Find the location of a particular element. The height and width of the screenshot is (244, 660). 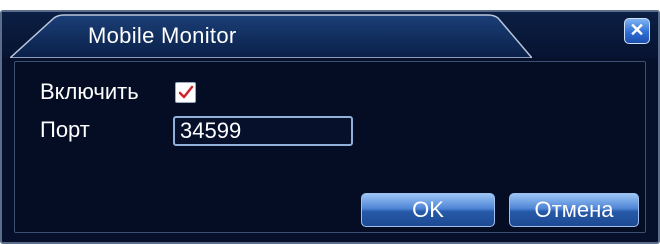

port-input is located at coordinates (263, 131).